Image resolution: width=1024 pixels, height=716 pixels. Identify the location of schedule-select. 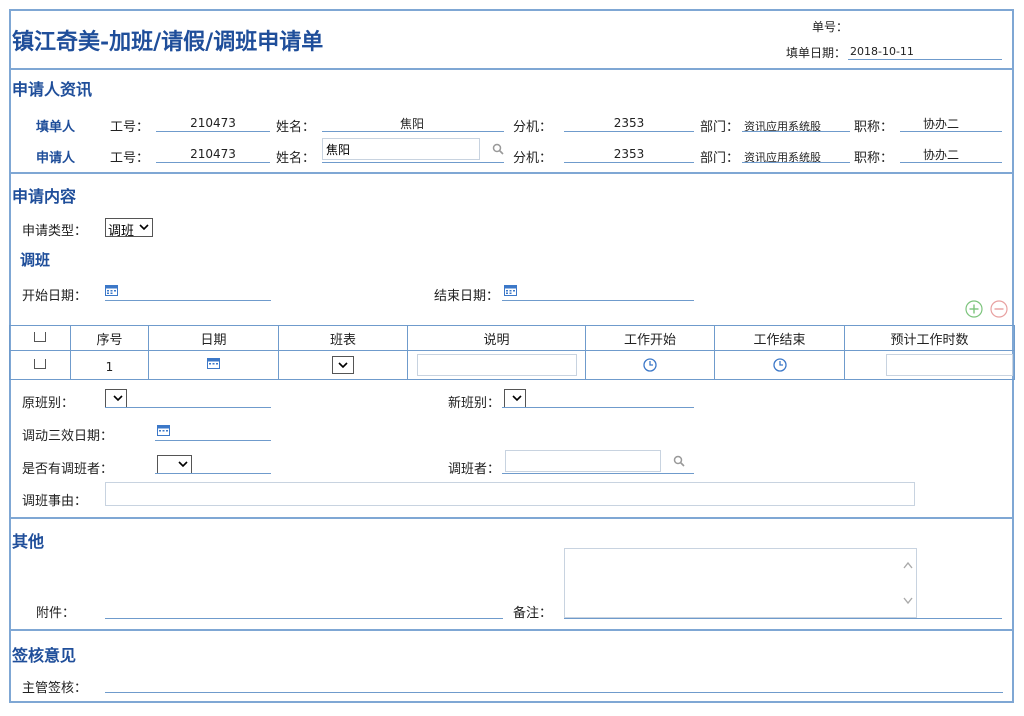
(343, 365).